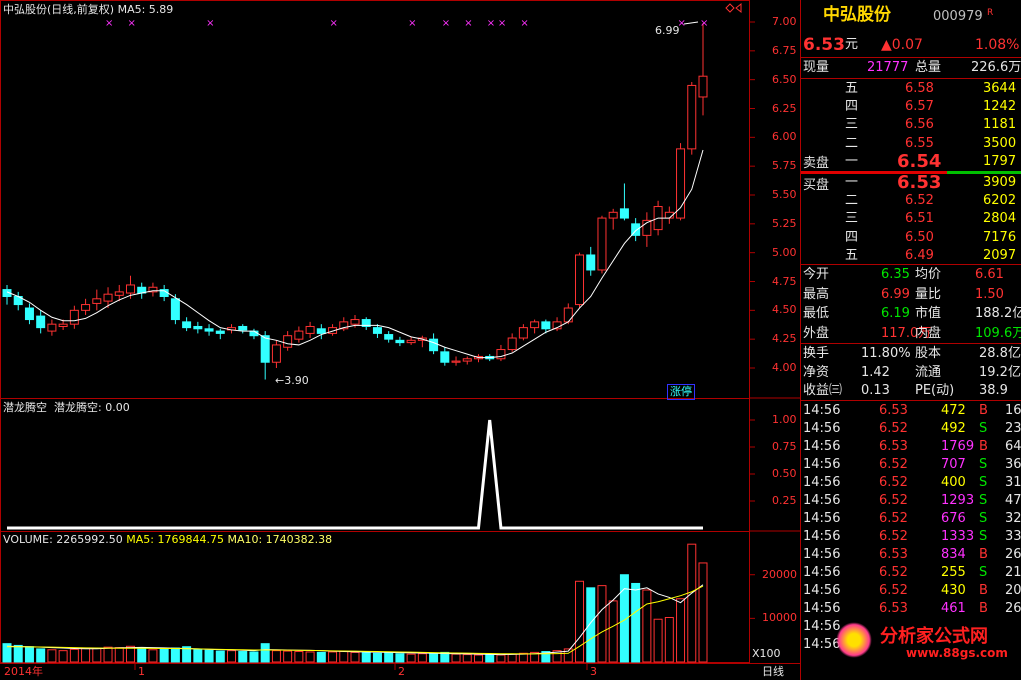 The image size is (1021, 680). What do you see at coordinates (681, 392) in the screenshot?
I see `limit-up-badge: 涨停` at bounding box center [681, 392].